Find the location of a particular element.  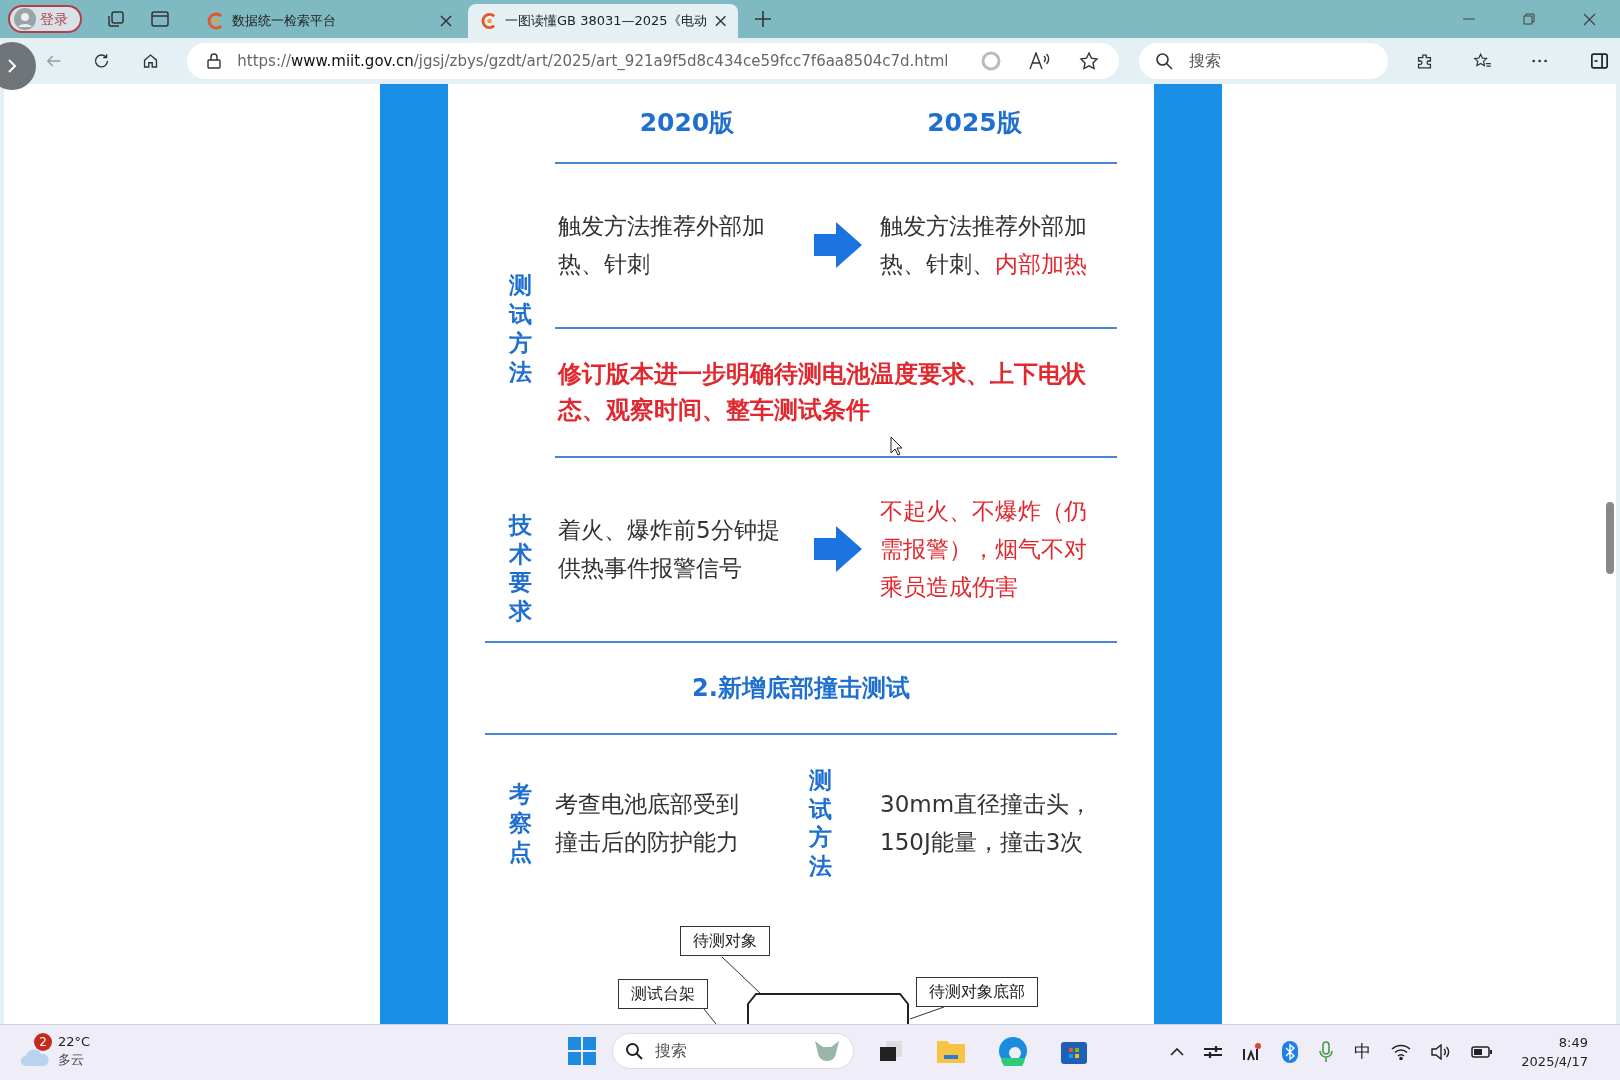

vertical-label: 技术要求 is located at coordinates (520, 568).